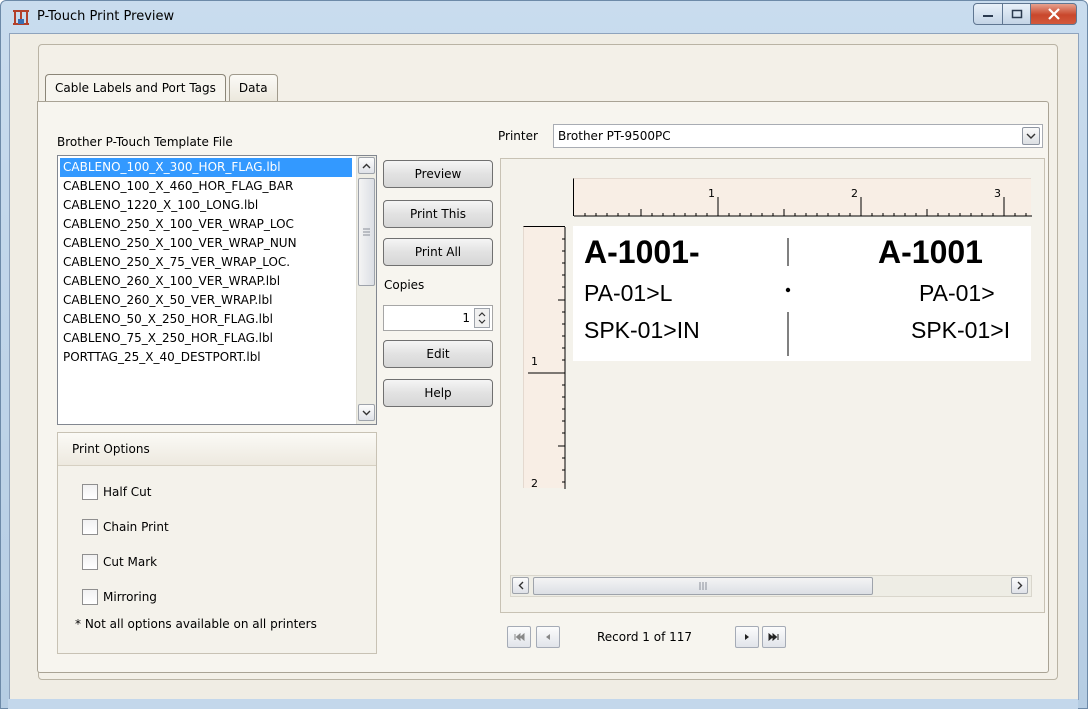 This screenshot has height=709, width=1088. Describe the element at coordinates (438, 174) in the screenshot. I see `preview-button: Preview` at that location.